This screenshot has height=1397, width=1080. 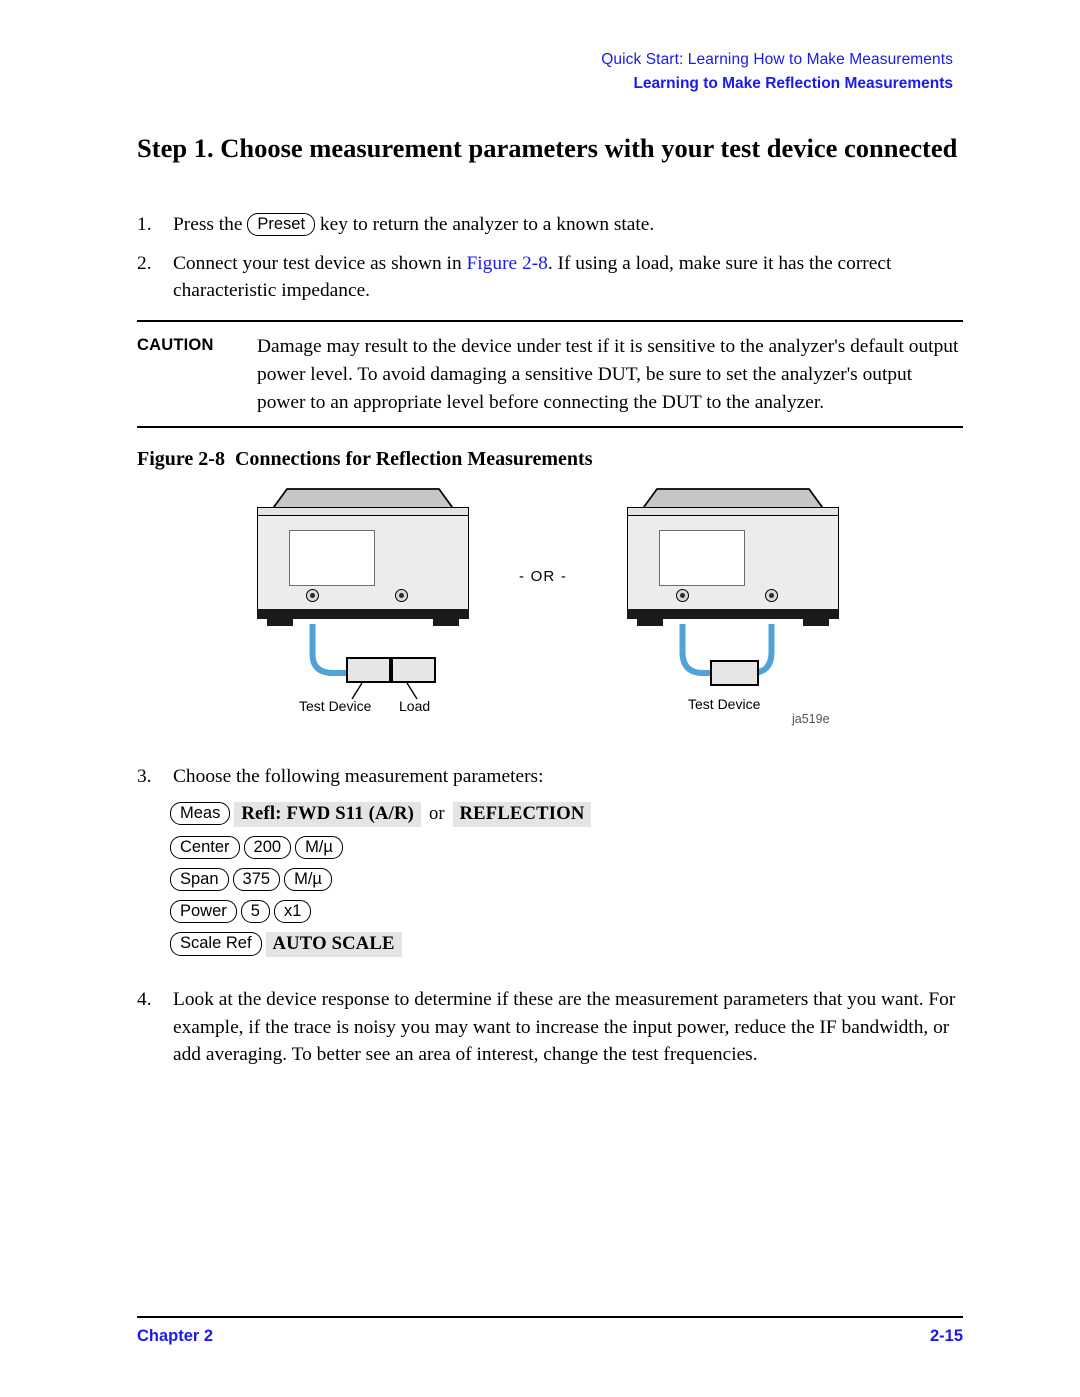 What do you see at coordinates (550, 1331) in the screenshot?
I see `page-footer: Chapter 2 2-15` at bounding box center [550, 1331].